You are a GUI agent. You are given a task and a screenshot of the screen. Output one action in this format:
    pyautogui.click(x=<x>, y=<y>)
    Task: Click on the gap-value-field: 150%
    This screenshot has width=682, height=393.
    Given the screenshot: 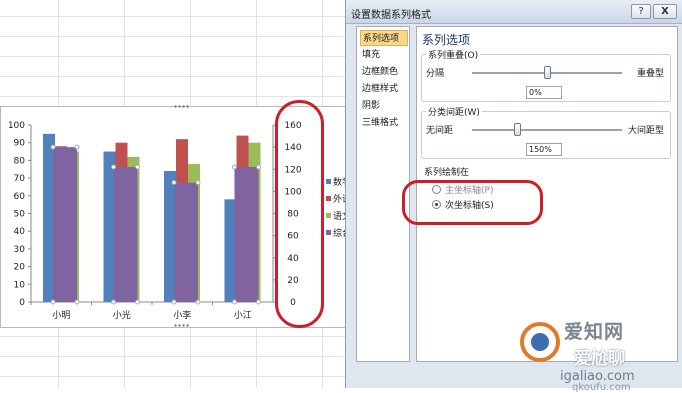 What is the action you would take?
    pyautogui.click(x=544, y=149)
    